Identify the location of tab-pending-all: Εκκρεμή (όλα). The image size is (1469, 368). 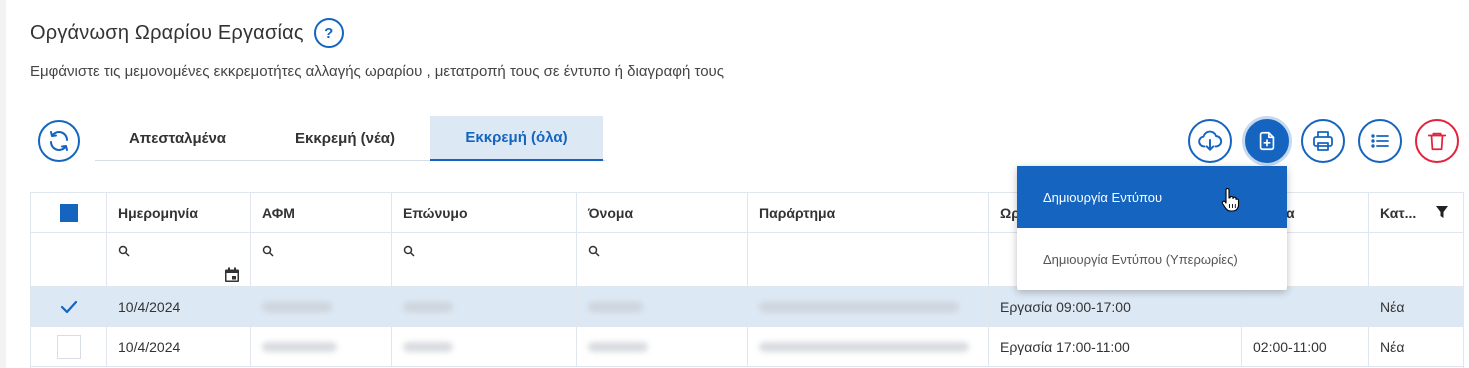
(516, 138).